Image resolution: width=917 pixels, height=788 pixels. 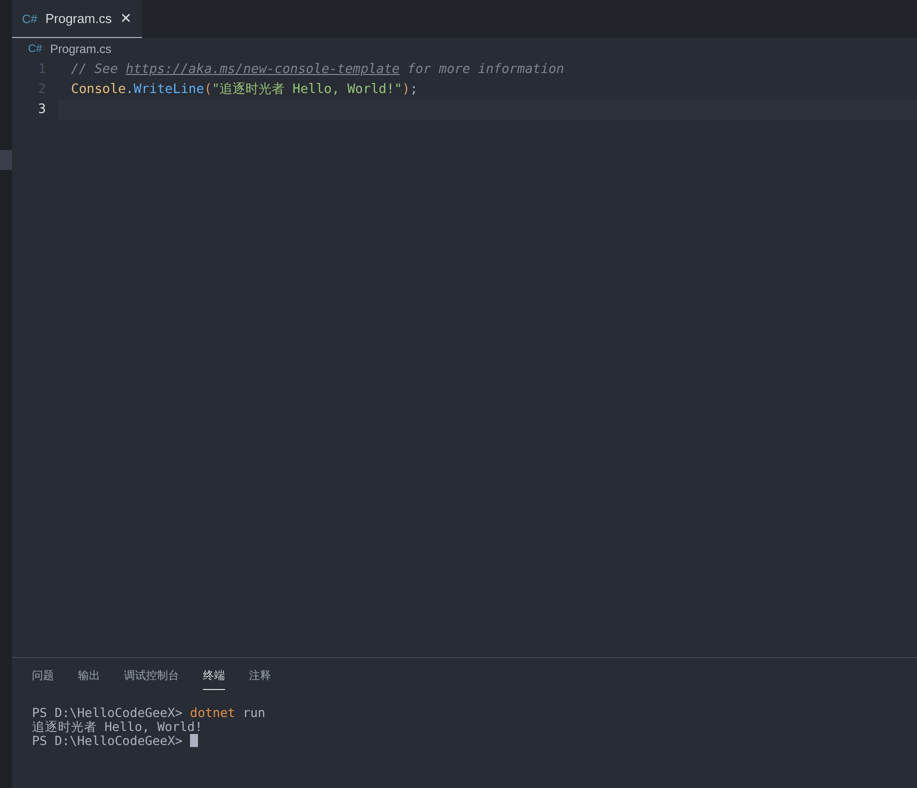 What do you see at coordinates (126, 18) in the screenshot?
I see `close-icon: ✕` at bounding box center [126, 18].